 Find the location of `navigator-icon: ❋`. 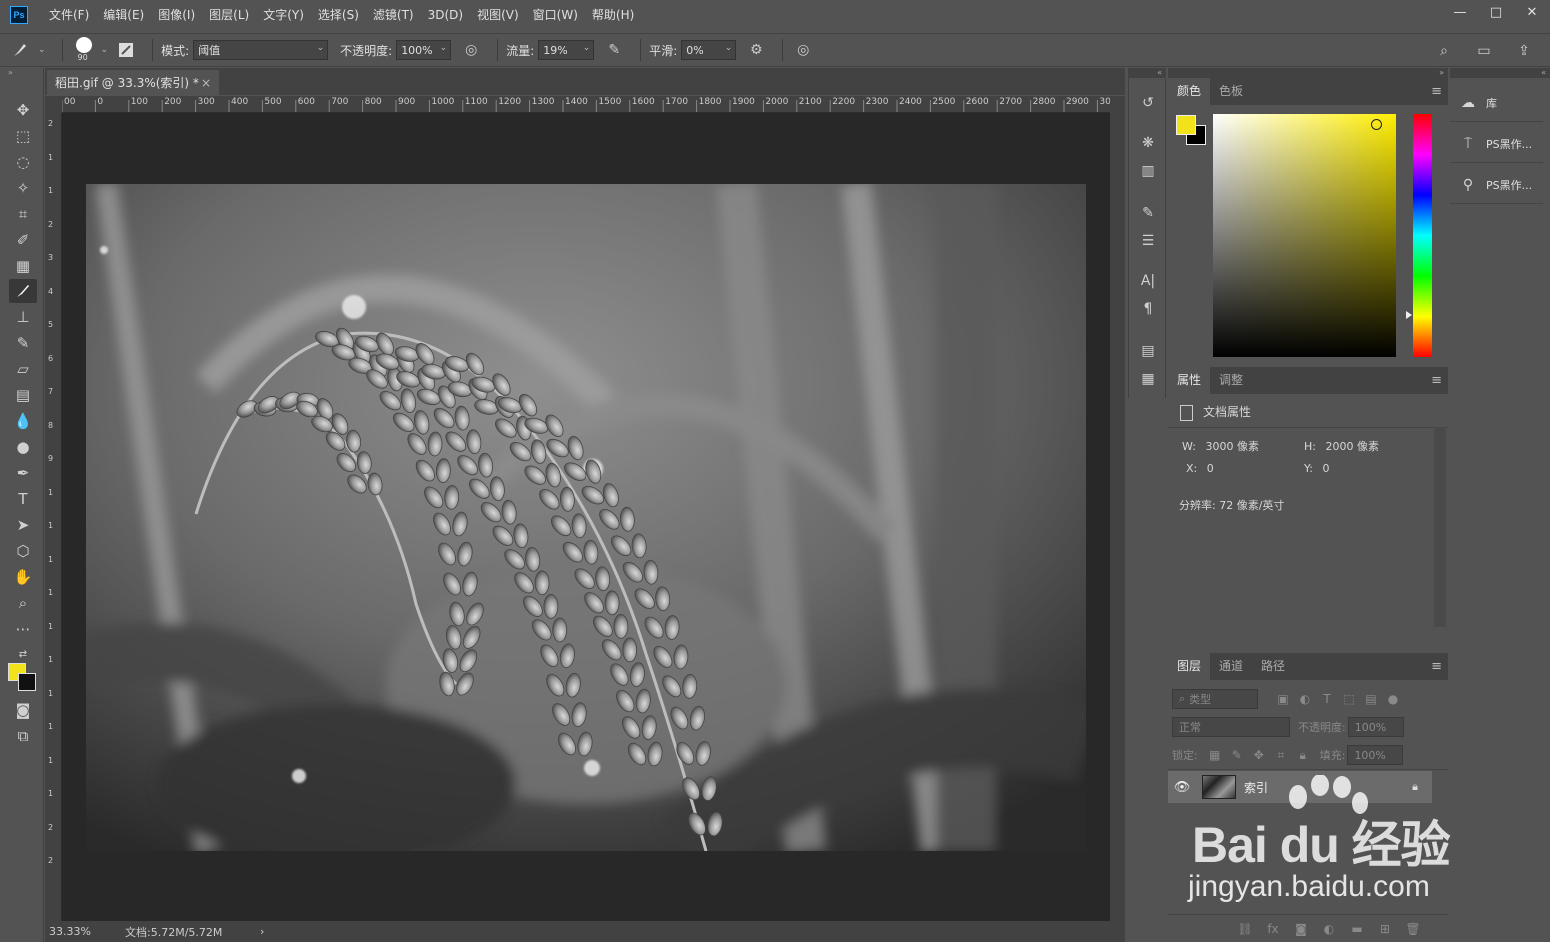

navigator-icon: ❋ is located at coordinates (1148, 143).